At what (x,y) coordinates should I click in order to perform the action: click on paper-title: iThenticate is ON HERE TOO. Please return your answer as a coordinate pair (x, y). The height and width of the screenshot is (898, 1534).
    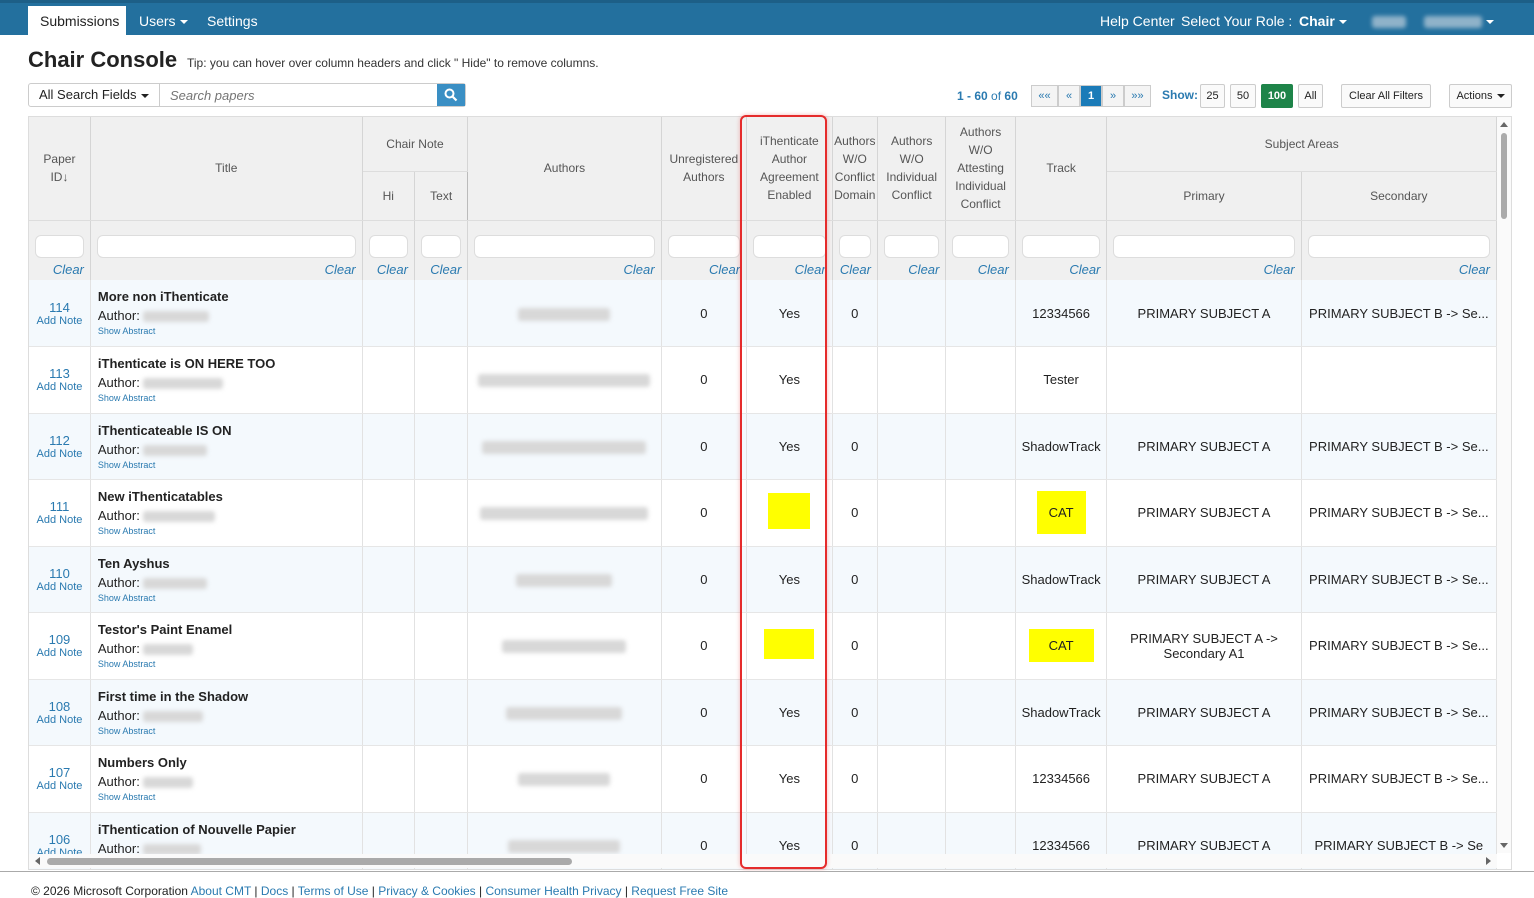
    Looking at the image, I should click on (229, 363).